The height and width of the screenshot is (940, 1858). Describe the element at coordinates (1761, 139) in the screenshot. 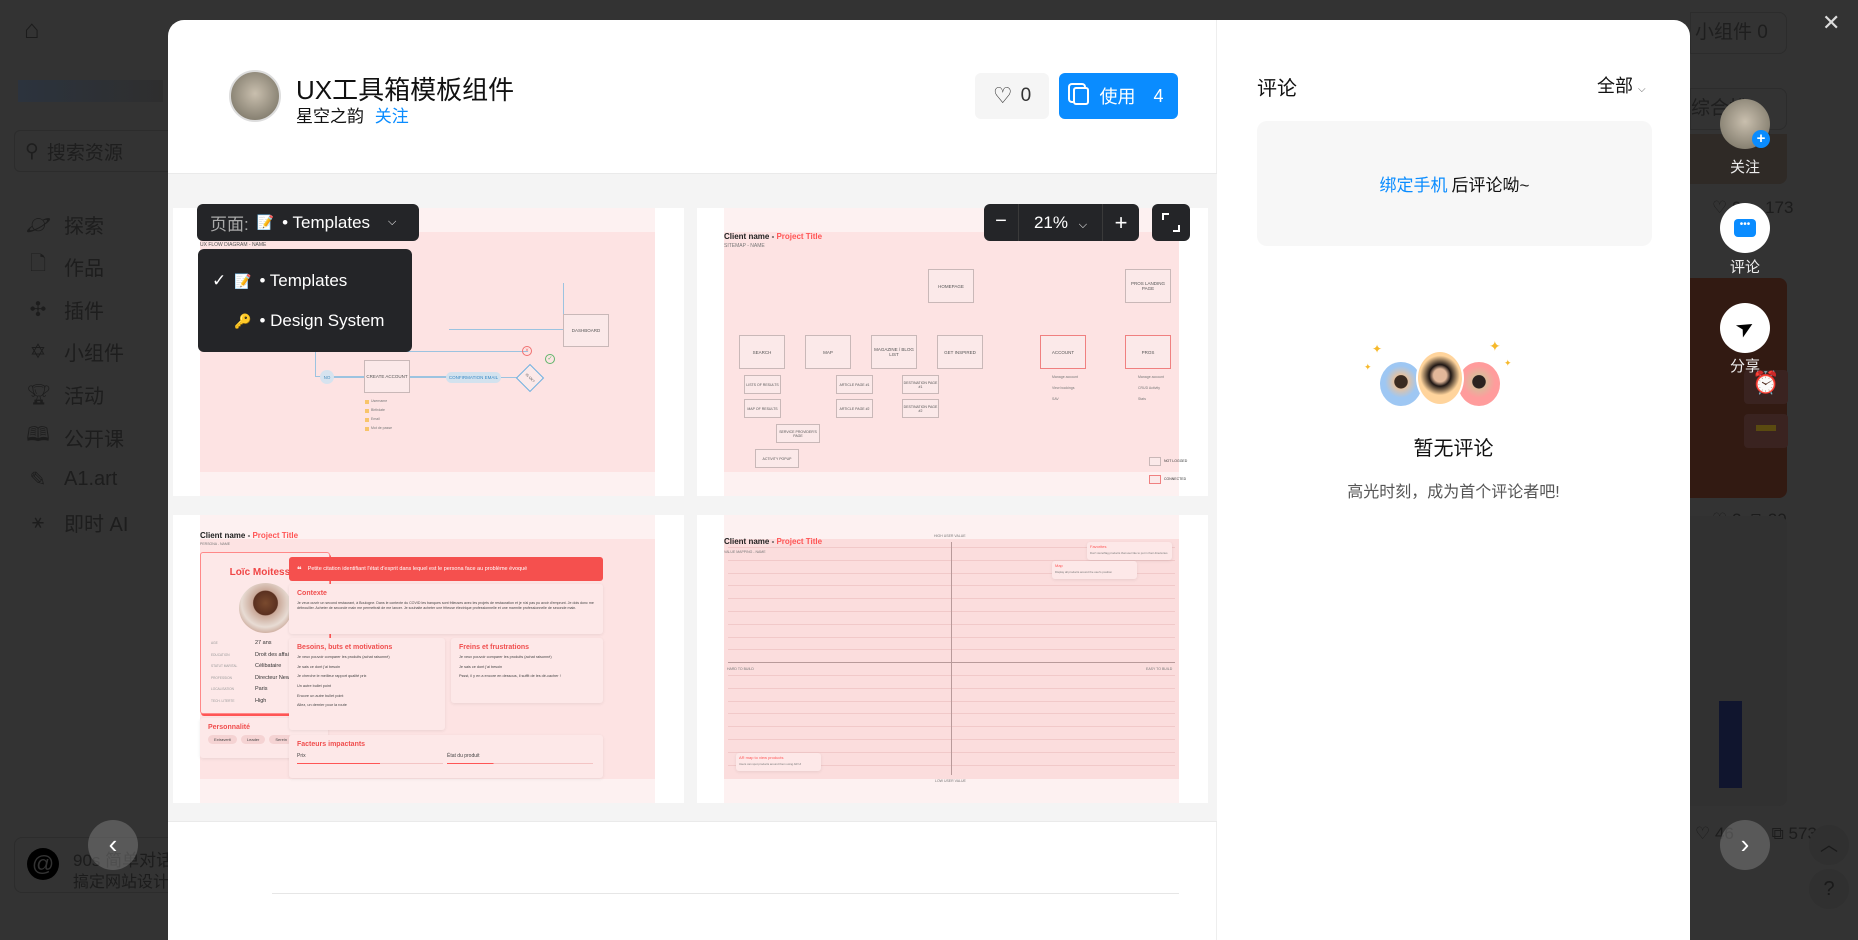

I see `plus-icon: +` at that location.